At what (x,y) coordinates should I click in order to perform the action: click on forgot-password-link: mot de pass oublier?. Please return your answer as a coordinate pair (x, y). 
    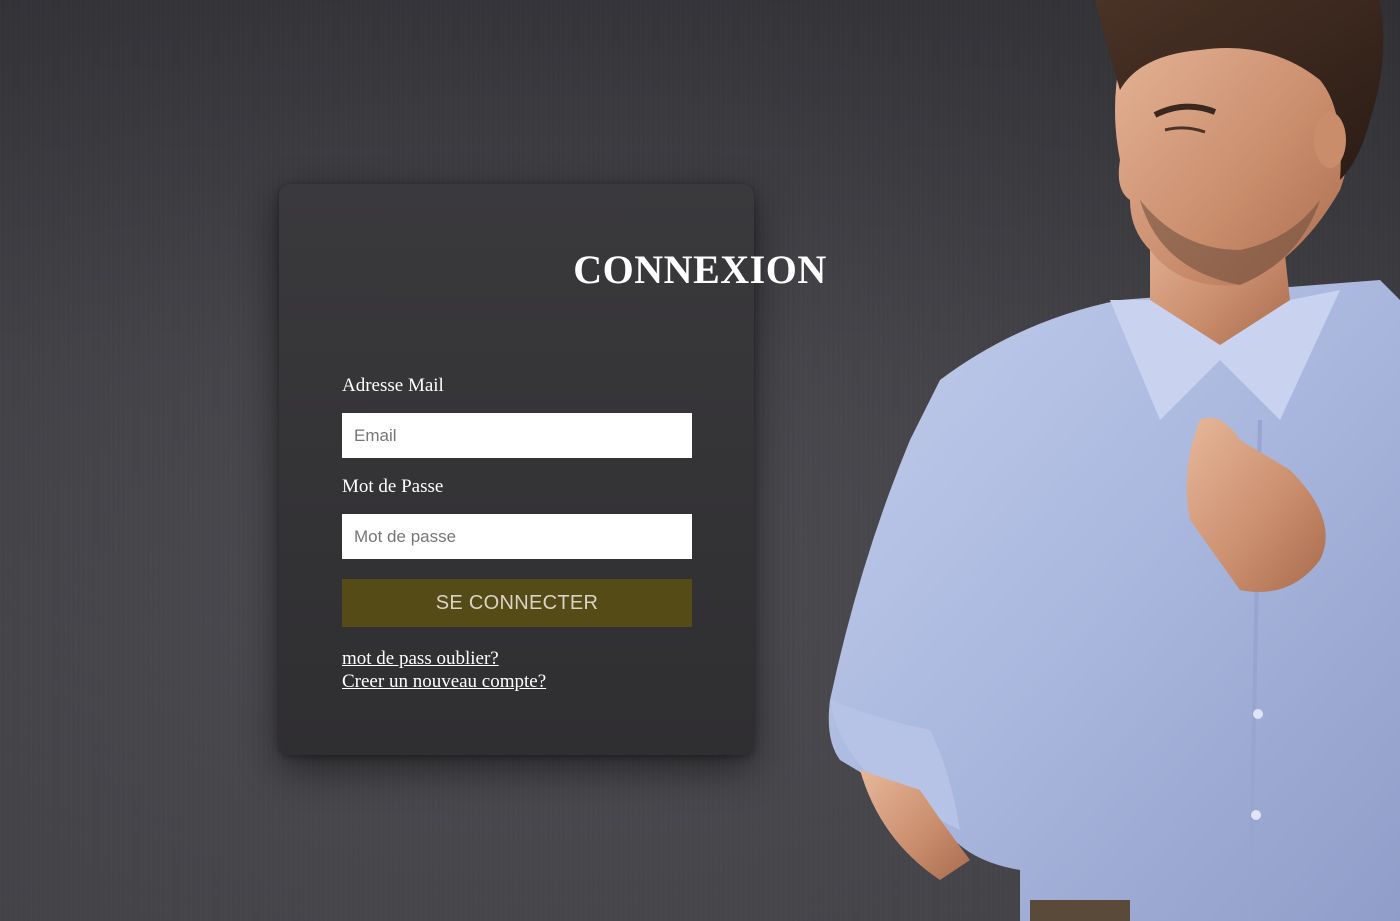
    Looking at the image, I should click on (420, 658).